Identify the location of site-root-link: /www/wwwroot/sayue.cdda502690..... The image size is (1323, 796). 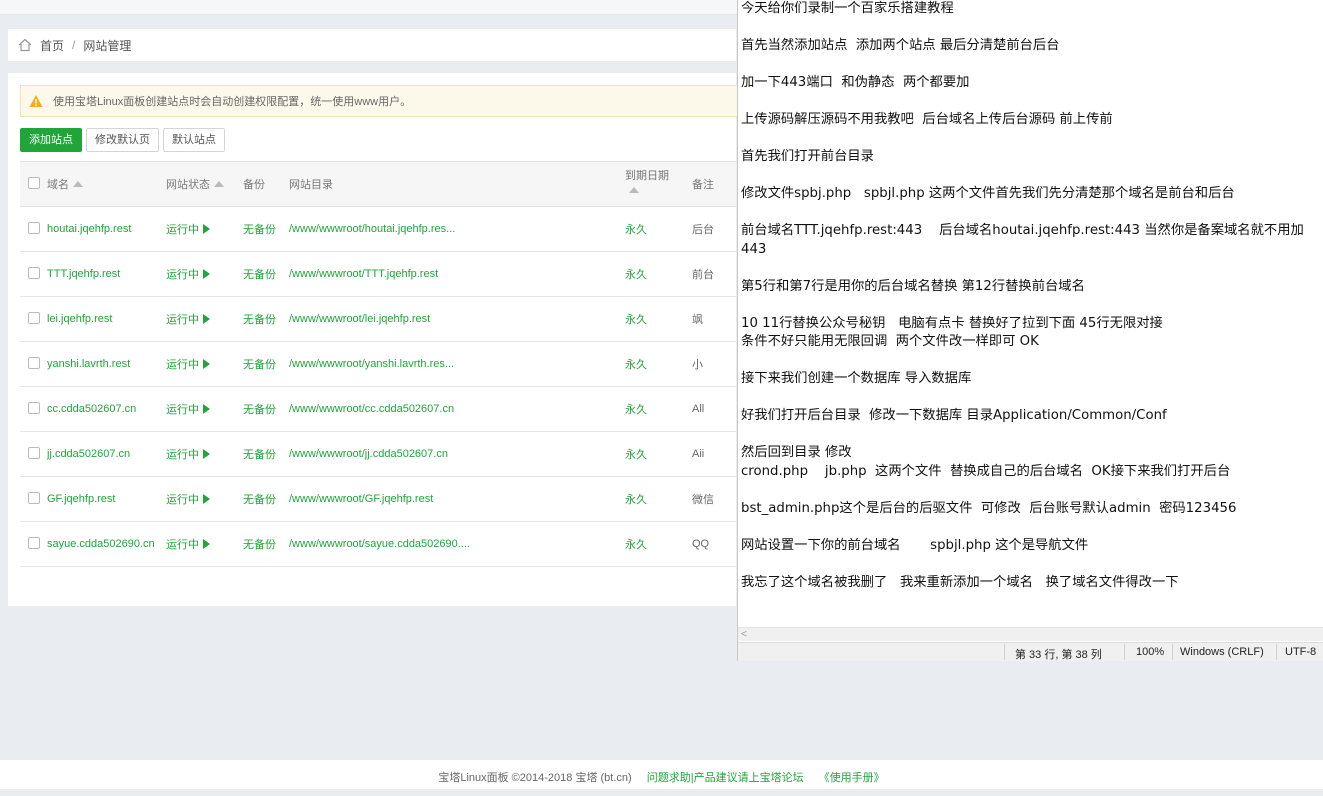
(456, 544).